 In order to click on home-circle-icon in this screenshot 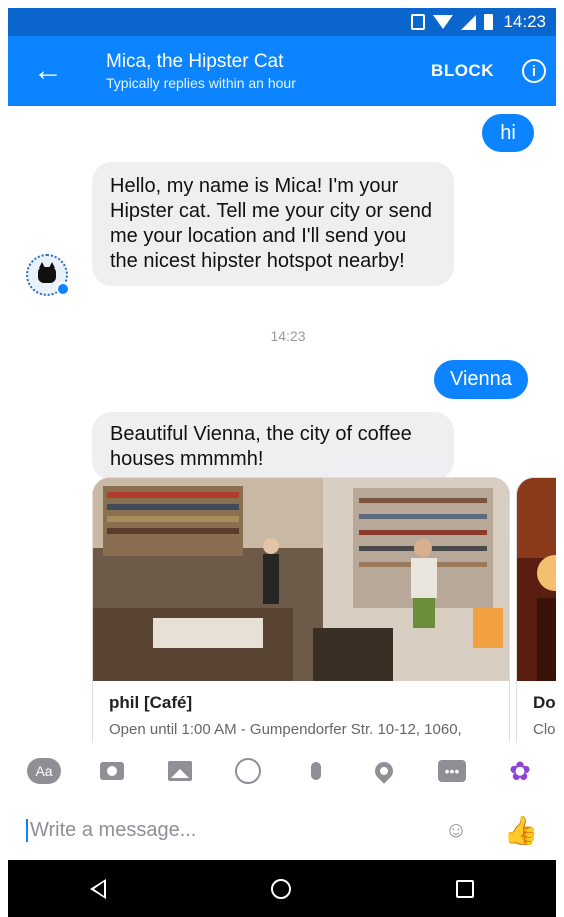, I will do `click(280, 888)`.